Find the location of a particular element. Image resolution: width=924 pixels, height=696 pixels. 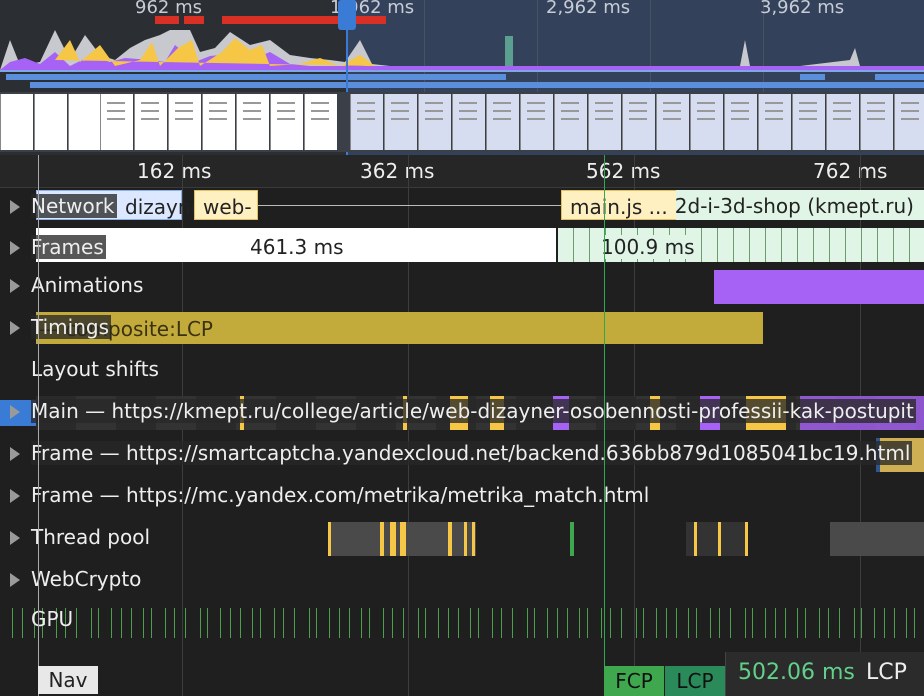

track-animations: Animations is located at coordinates (462, 287).